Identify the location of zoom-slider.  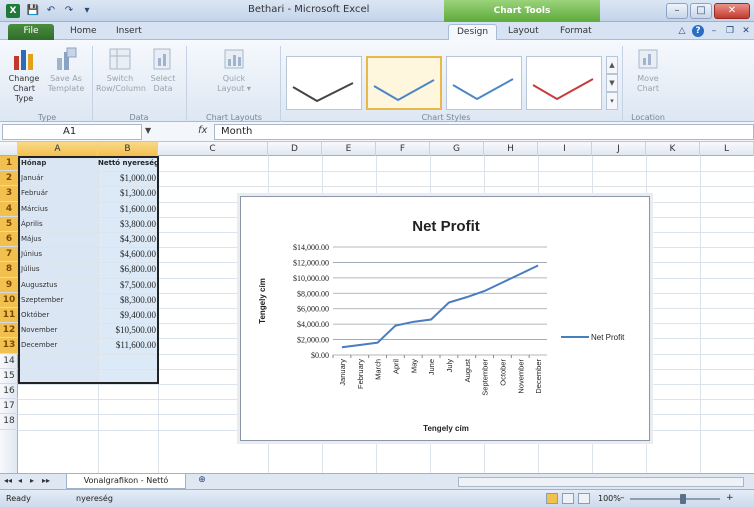
(675, 499).